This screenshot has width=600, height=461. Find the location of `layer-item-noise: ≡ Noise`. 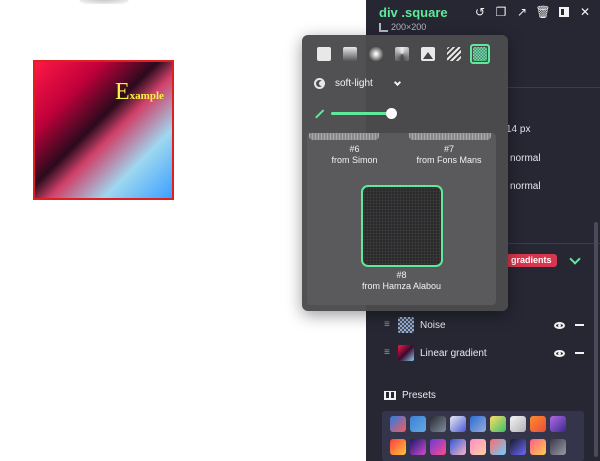

layer-item-noise: ≡ Noise is located at coordinates (484, 325).